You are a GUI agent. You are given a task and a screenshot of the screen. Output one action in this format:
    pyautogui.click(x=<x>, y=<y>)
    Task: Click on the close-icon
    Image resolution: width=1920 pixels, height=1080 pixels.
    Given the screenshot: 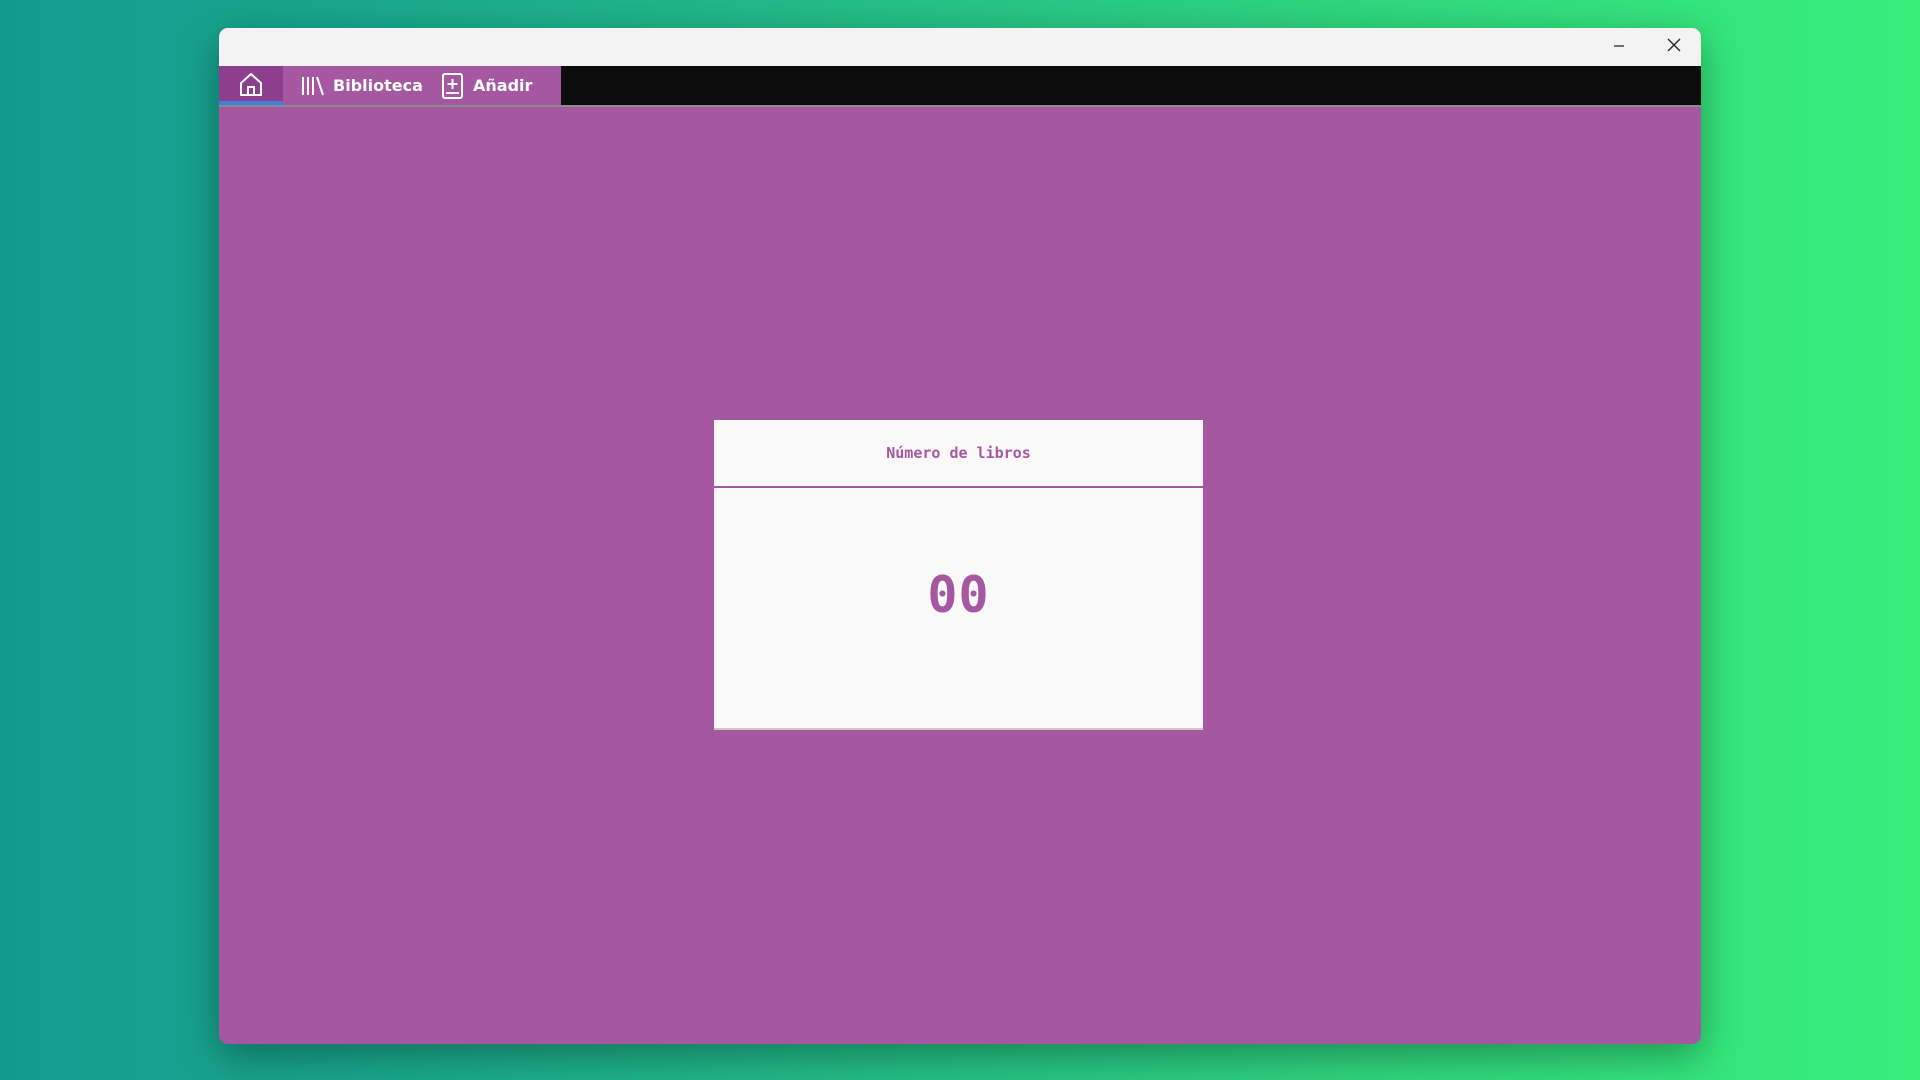 What is the action you would take?
    pyautogui.click(x=1674, y=47)
    